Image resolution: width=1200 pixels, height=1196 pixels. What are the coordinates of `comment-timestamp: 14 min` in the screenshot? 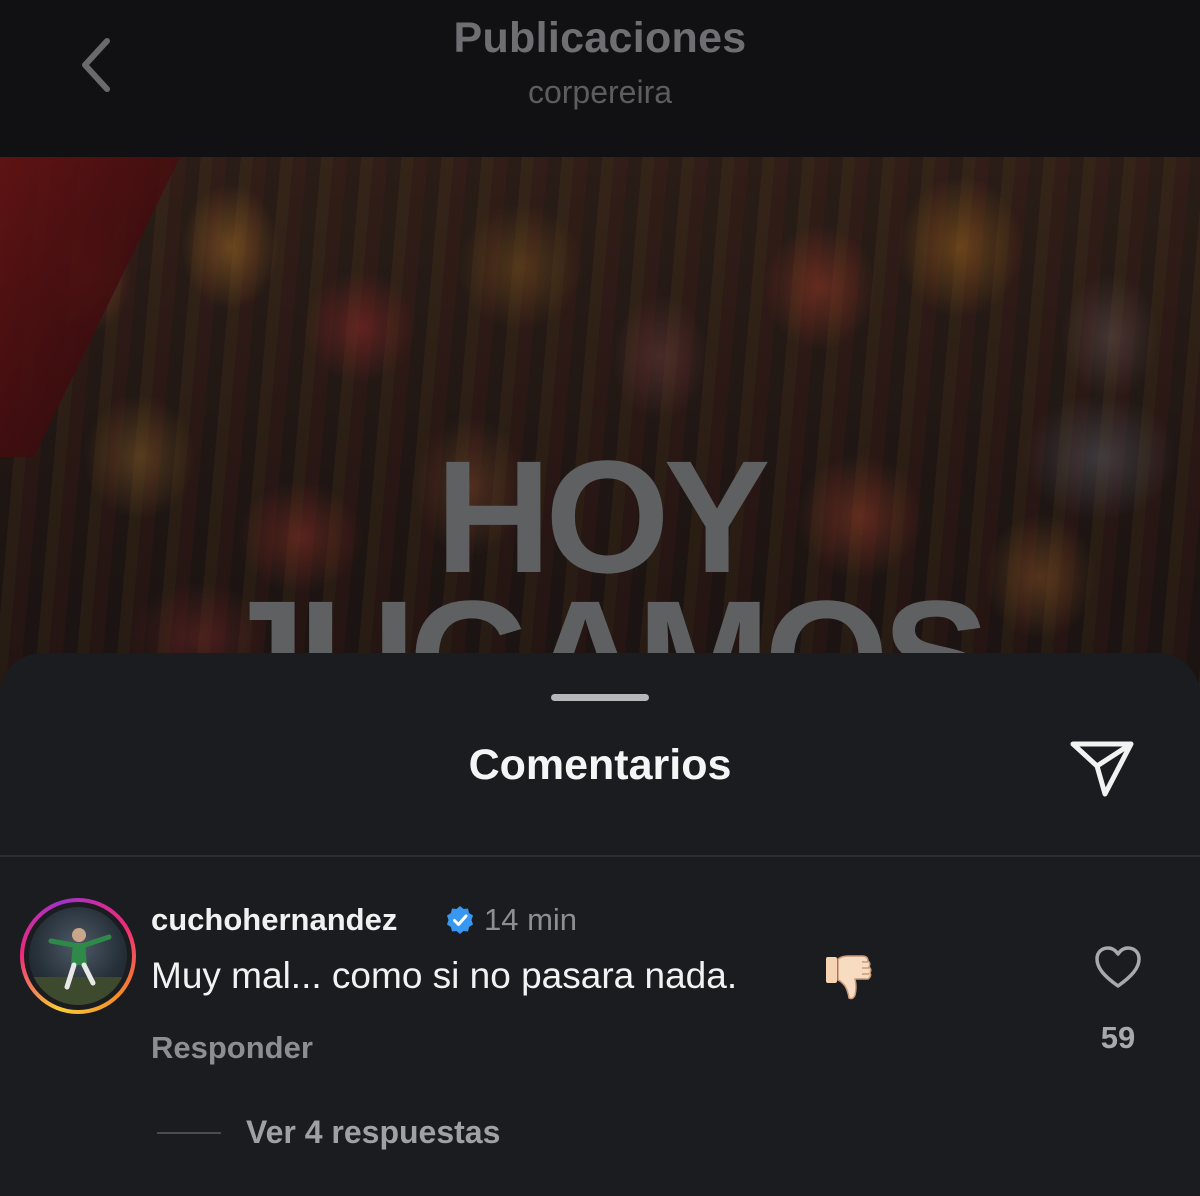 It's located at (531, 919).